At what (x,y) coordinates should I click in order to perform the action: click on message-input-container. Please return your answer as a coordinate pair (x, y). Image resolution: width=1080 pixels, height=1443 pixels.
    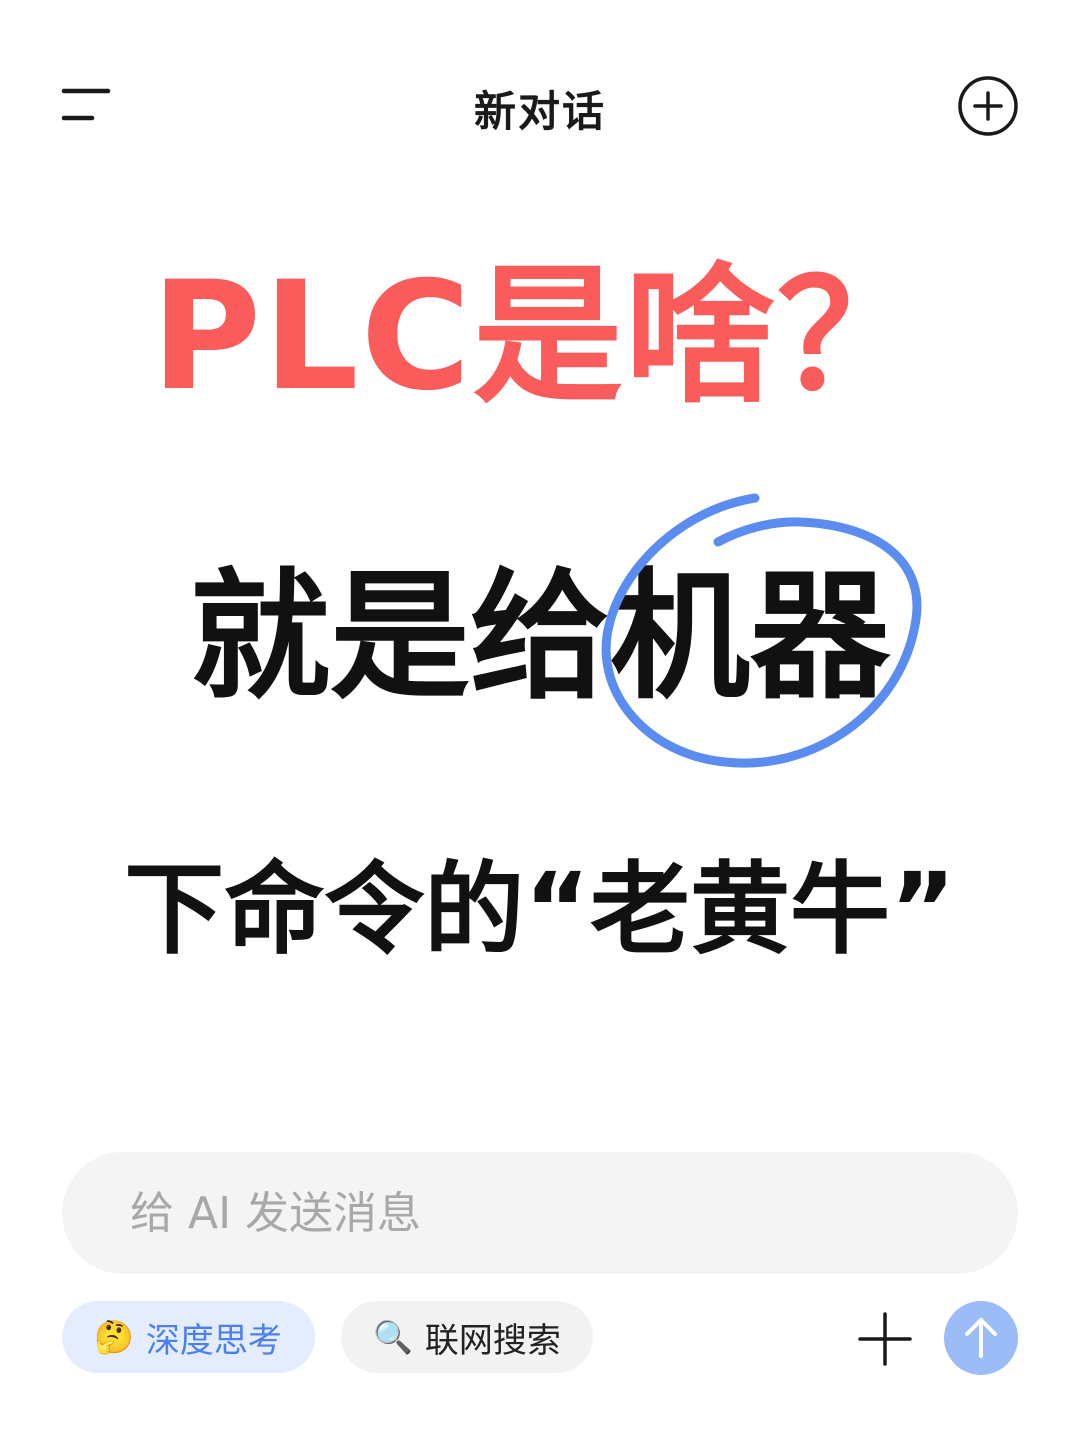
    Looking at the image, I should click on (540, 1213).